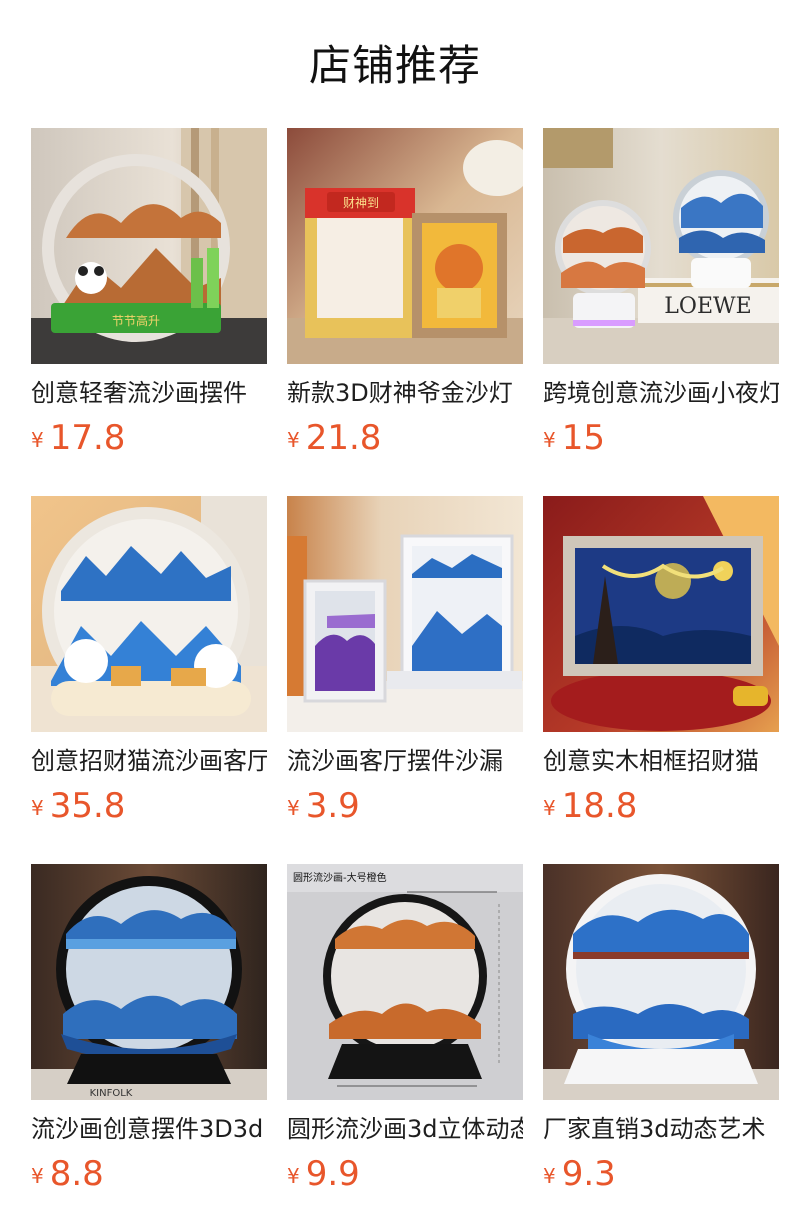  I want to click on product-card: 创意招财猫流沙画客厅 ¥35.8, so click(149, 666).